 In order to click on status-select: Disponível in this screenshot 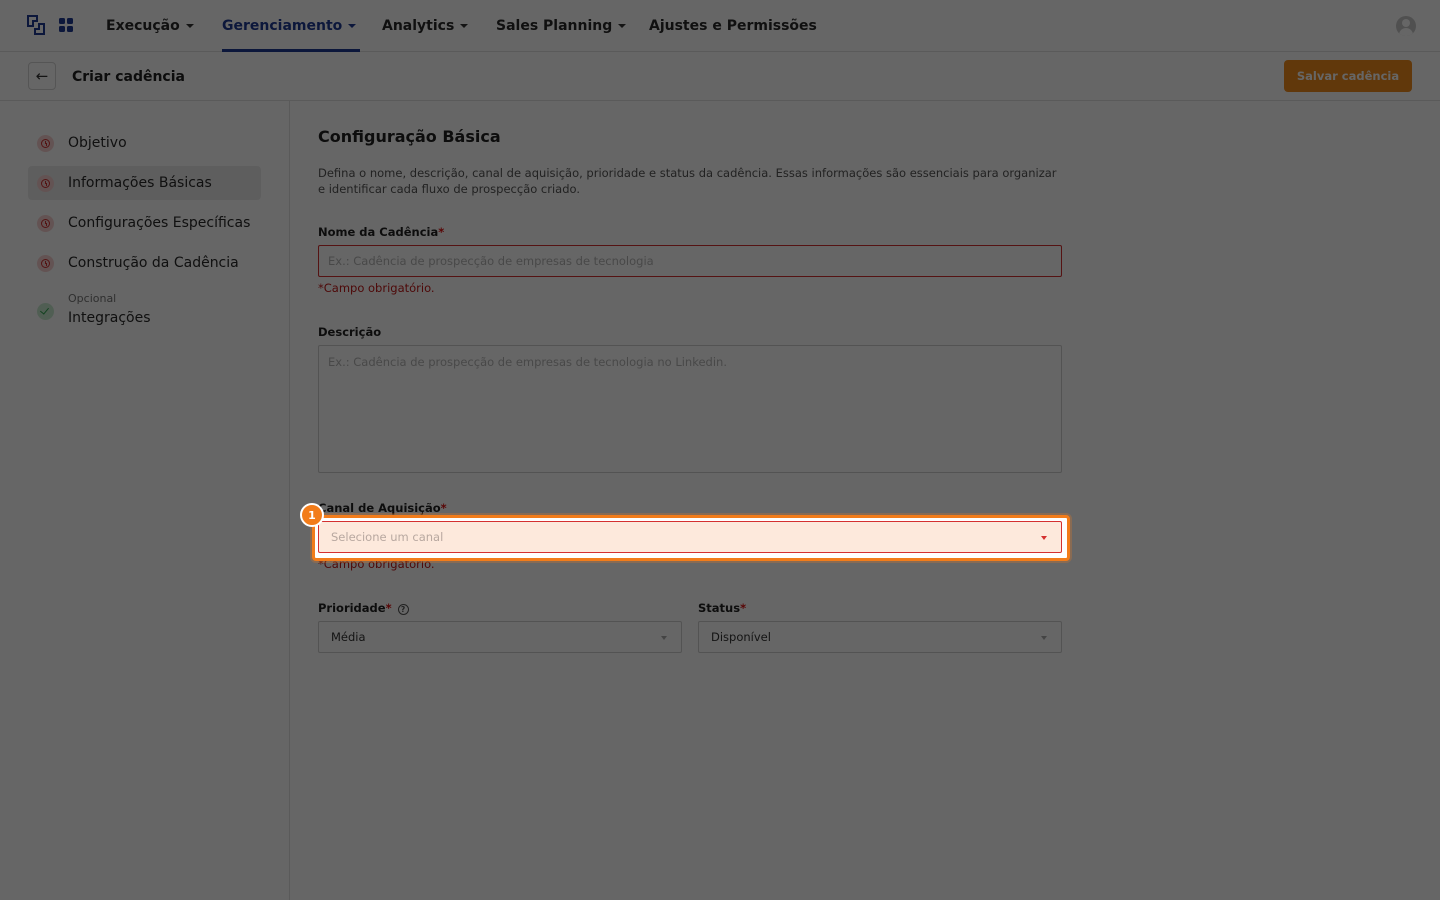, I will do `click(880, 637)`.